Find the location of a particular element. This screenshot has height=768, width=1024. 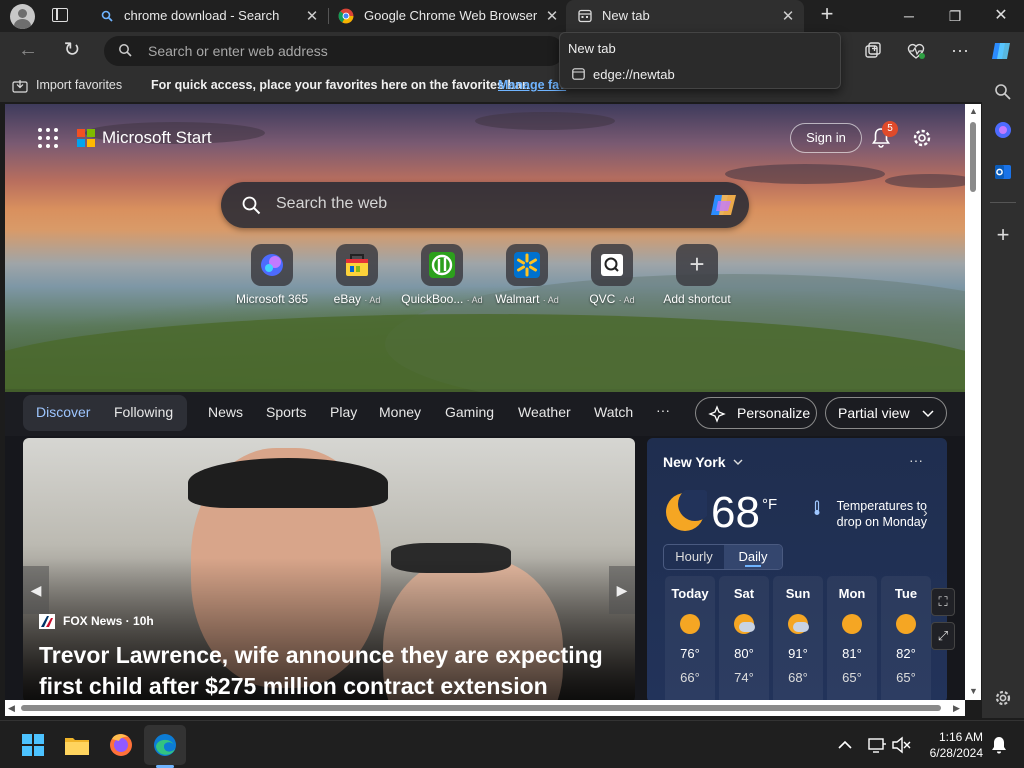

add-sidebar-app-icon: + is located at coordinates (1003, 236).